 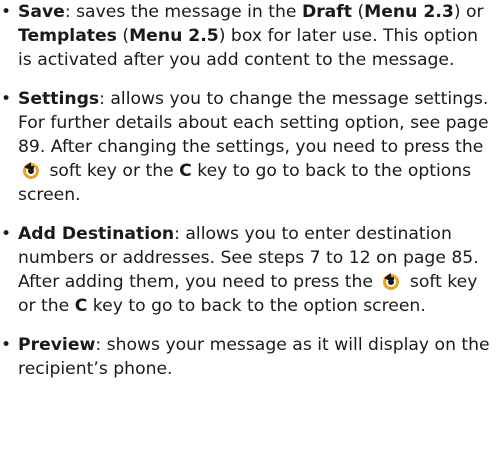 I want to click on term-preview: Preview, so click(x=57, y=345).